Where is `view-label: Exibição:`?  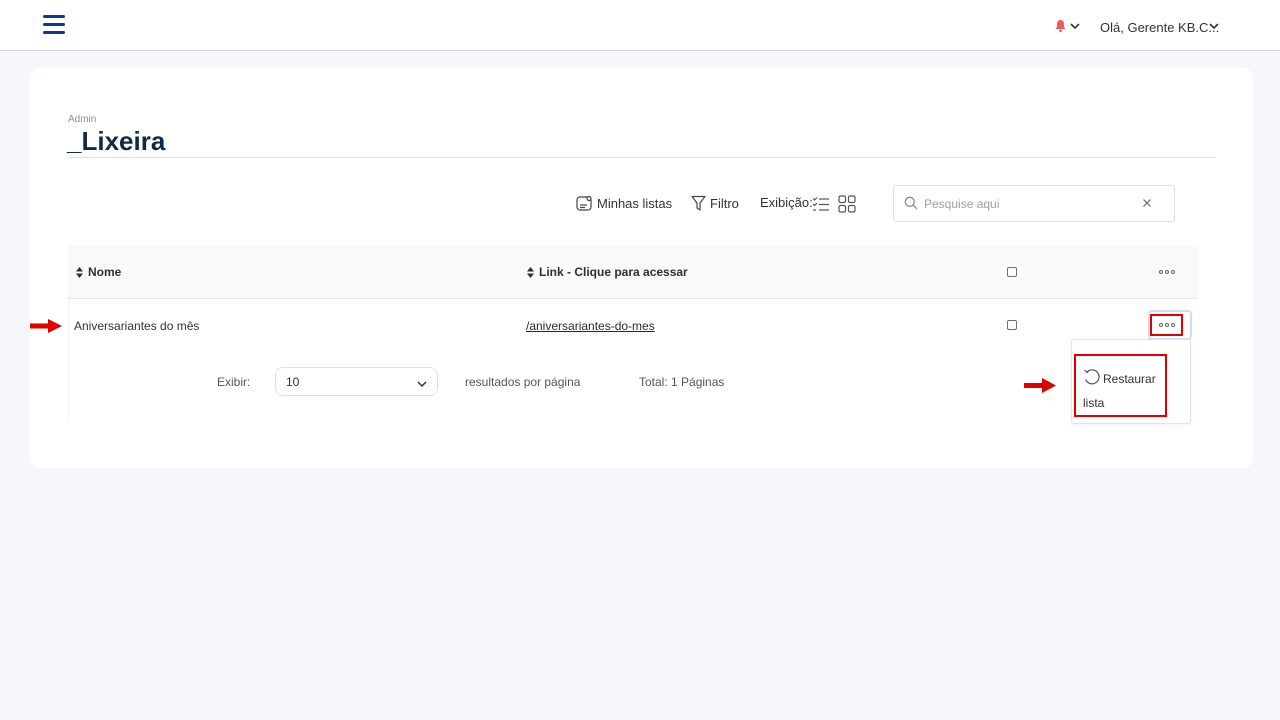
view-label: Exibição: is located at coordinates (786, 202).